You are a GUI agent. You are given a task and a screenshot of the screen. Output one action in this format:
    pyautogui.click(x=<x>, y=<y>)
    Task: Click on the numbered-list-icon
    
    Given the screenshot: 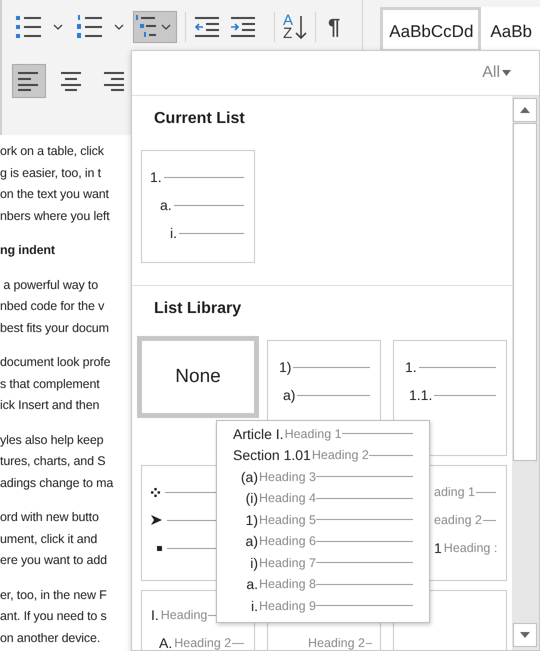 What is the action you would take?
    pyautogui.click(x=90, y=27)
    